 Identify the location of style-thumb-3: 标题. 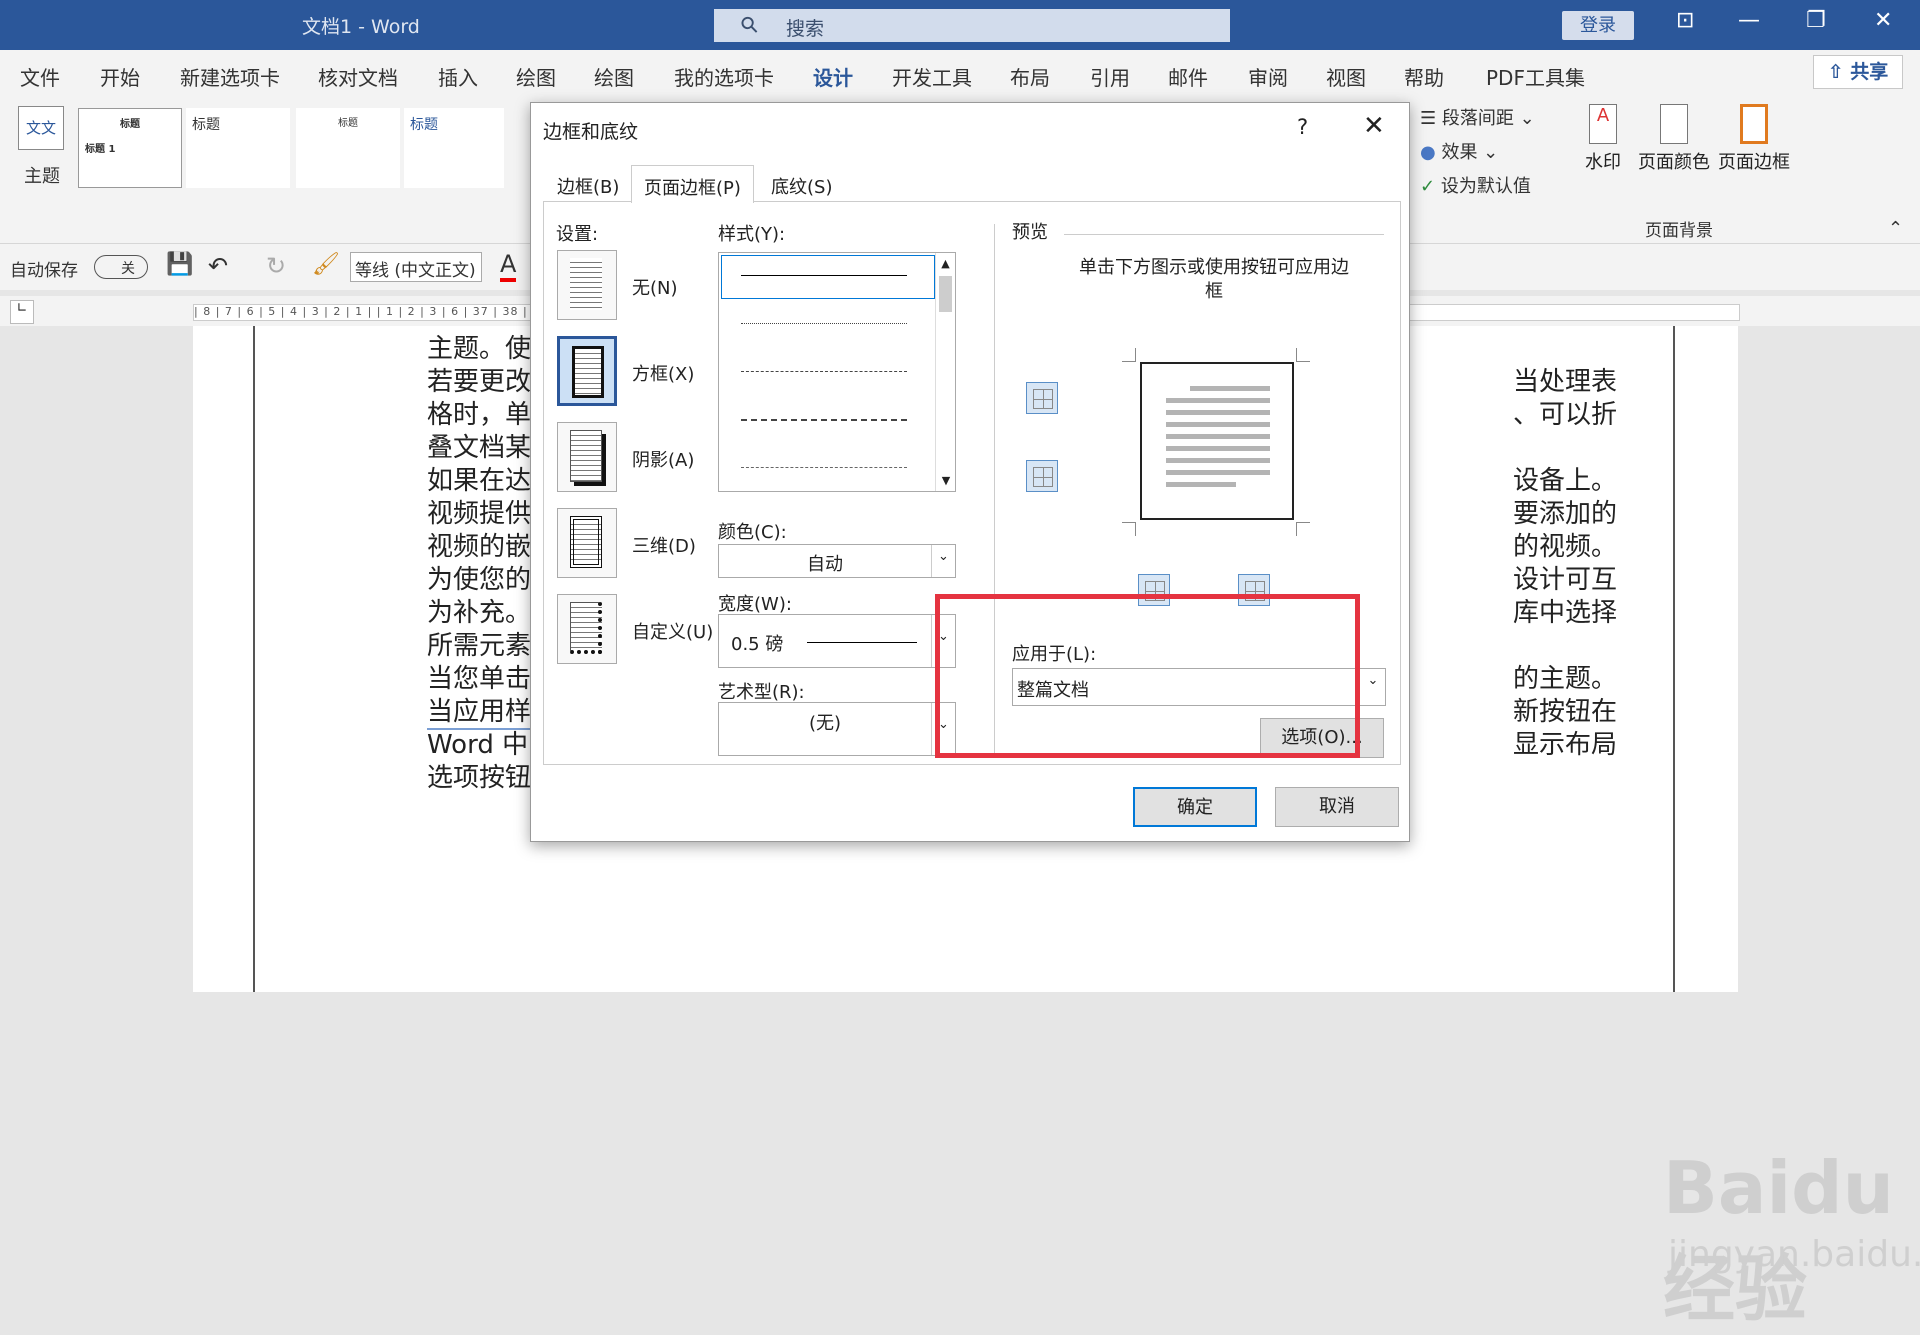
(348, 148).